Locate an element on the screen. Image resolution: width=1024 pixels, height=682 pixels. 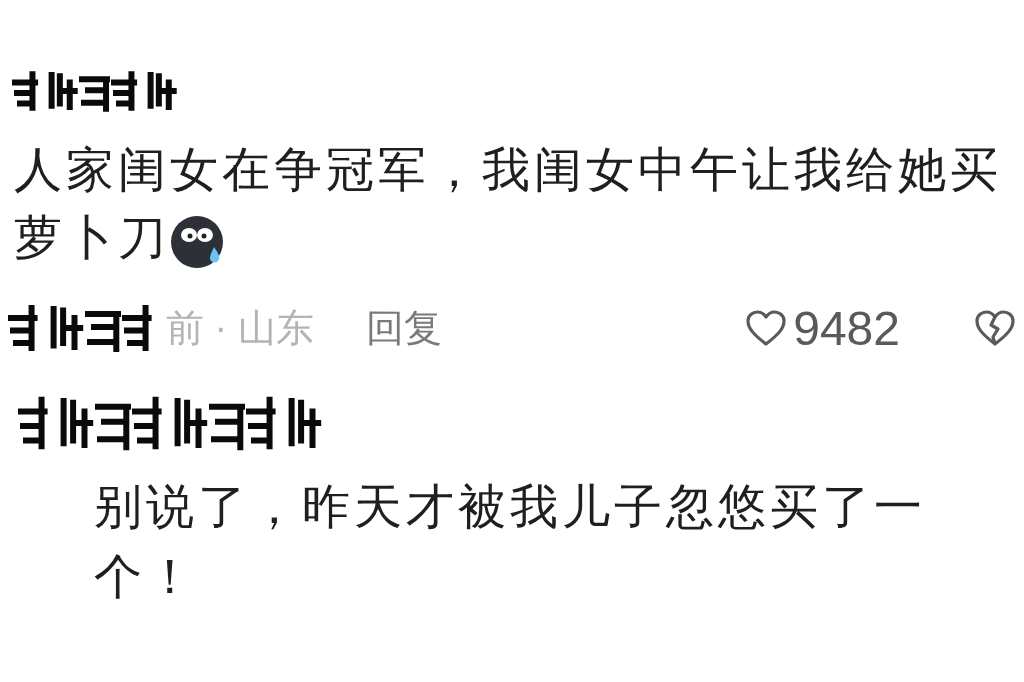
comment-text: 人家闺女在争冠军，我闺女中午让我给她买 is located at coordinates (508, 170).